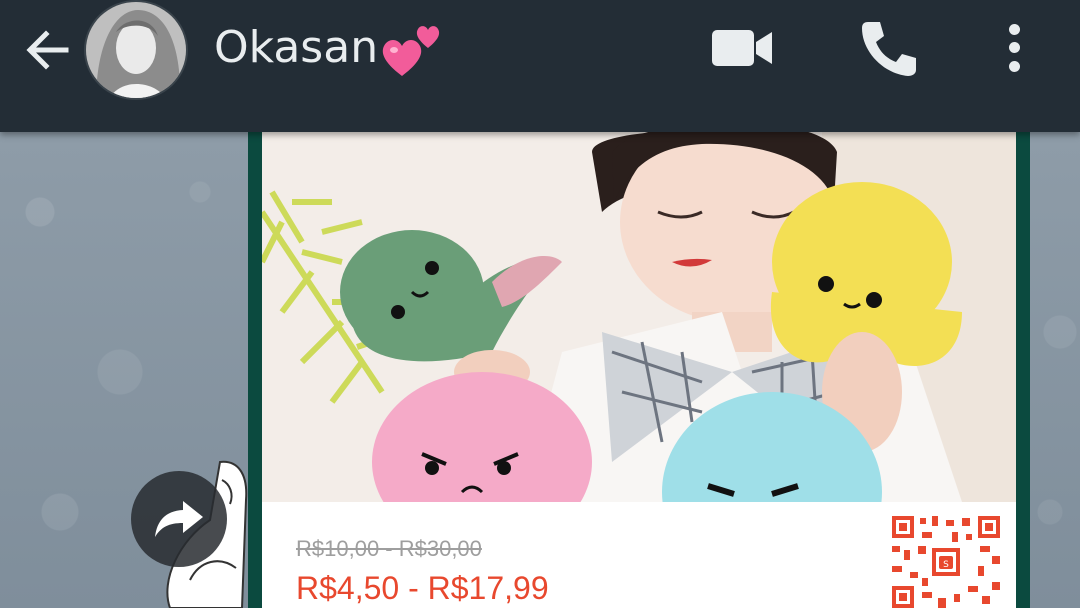  I want to click on back-button, so click(48, 50).